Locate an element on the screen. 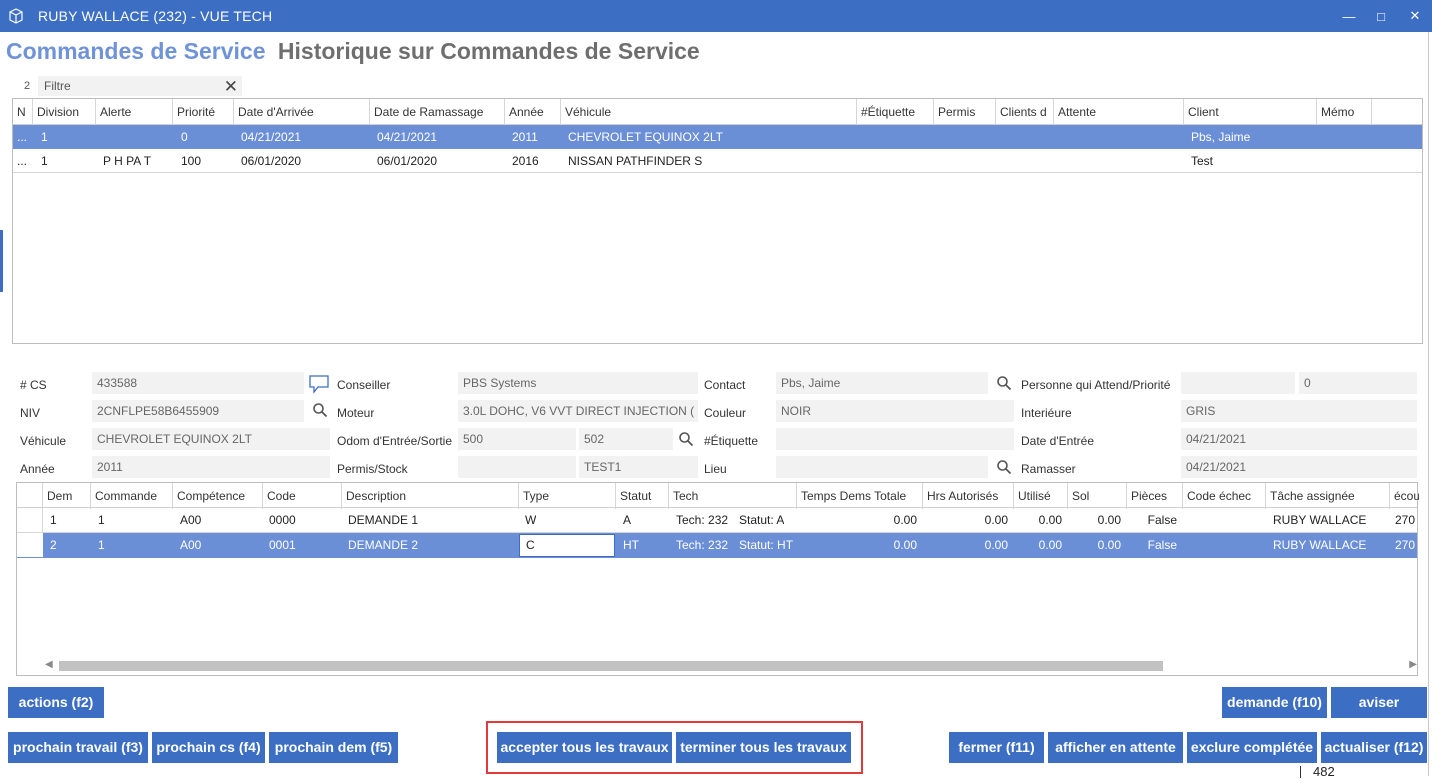 The image size is (1432, 779). col-header-type: Type is located at coordinates (567, 496).